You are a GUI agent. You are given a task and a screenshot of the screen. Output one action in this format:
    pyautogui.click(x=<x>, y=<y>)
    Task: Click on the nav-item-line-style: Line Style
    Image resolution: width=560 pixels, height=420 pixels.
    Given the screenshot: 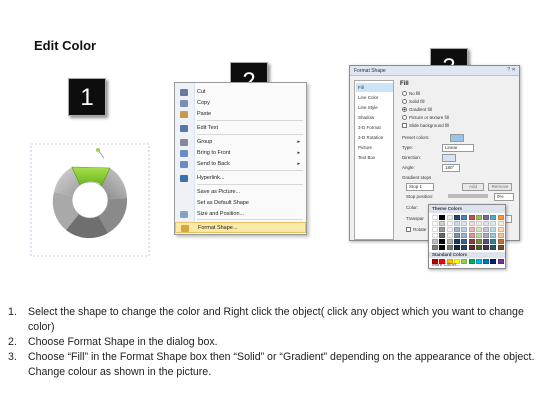 What is the action you would take?
    pyautogui.click(x=374, y=107)
    